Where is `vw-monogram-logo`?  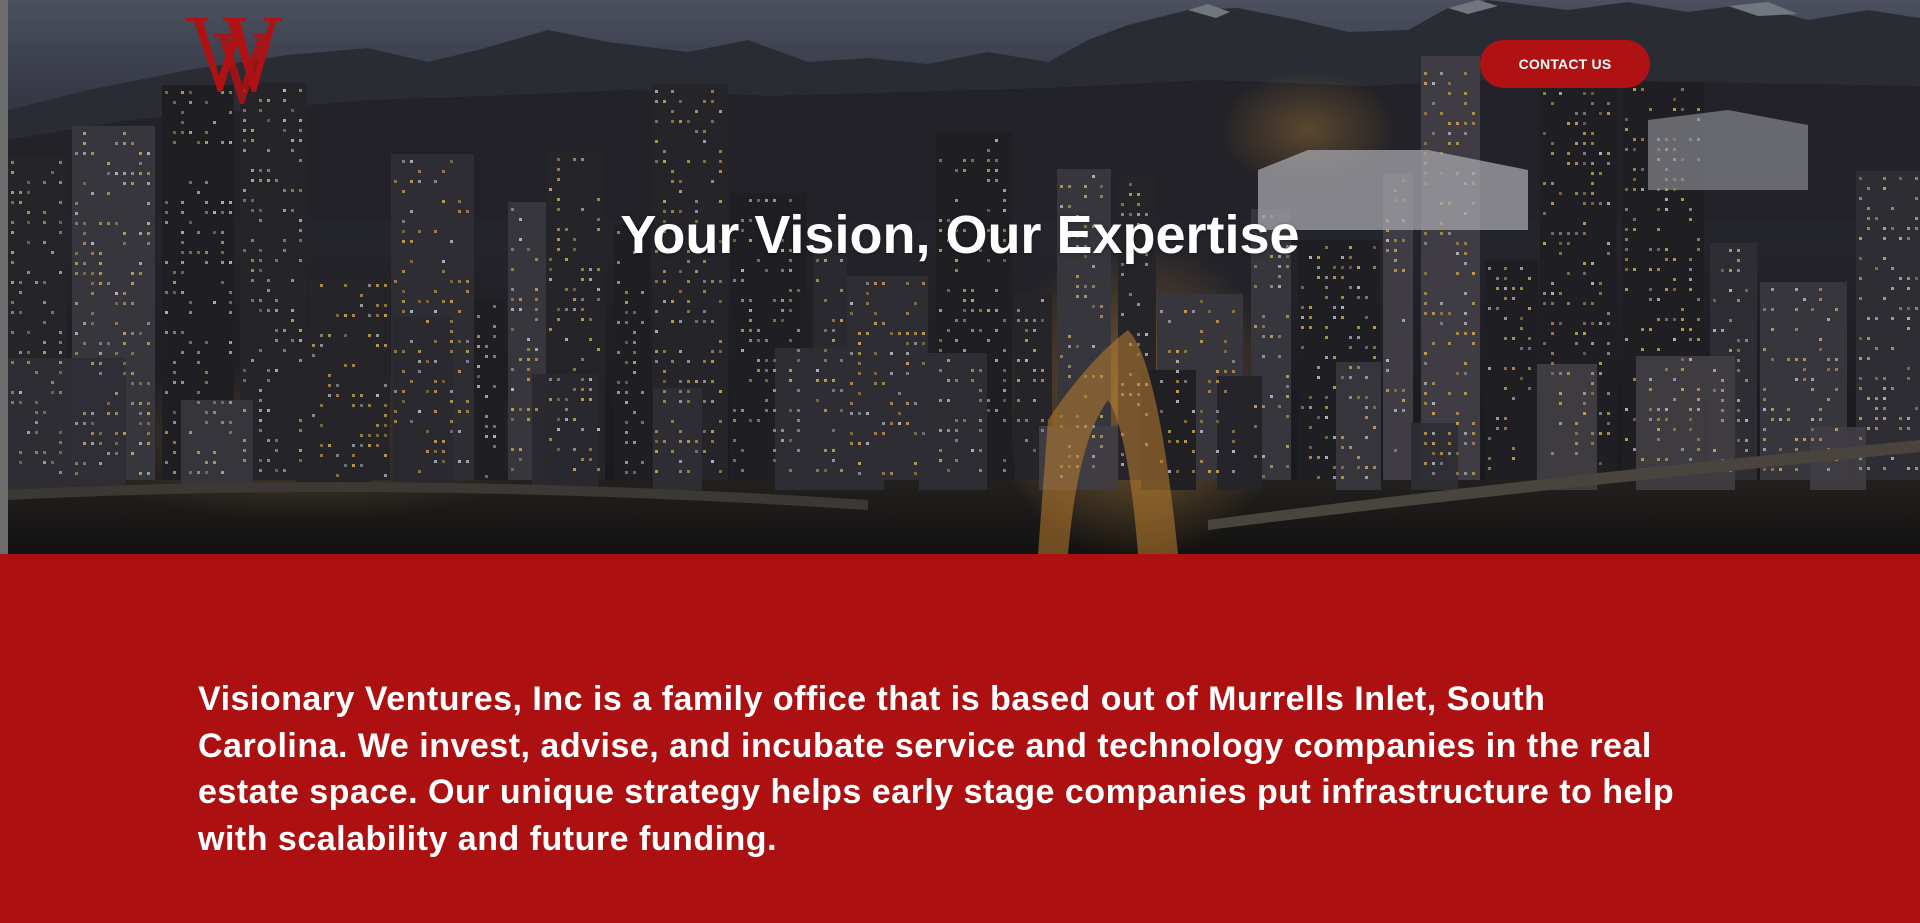
vw-monogram-logo is located at coordinates (239, 59).